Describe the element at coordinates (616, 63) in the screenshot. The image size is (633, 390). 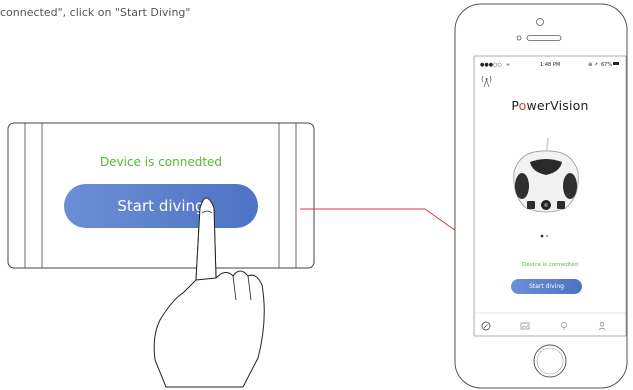
I see `battery-icon` at that location.